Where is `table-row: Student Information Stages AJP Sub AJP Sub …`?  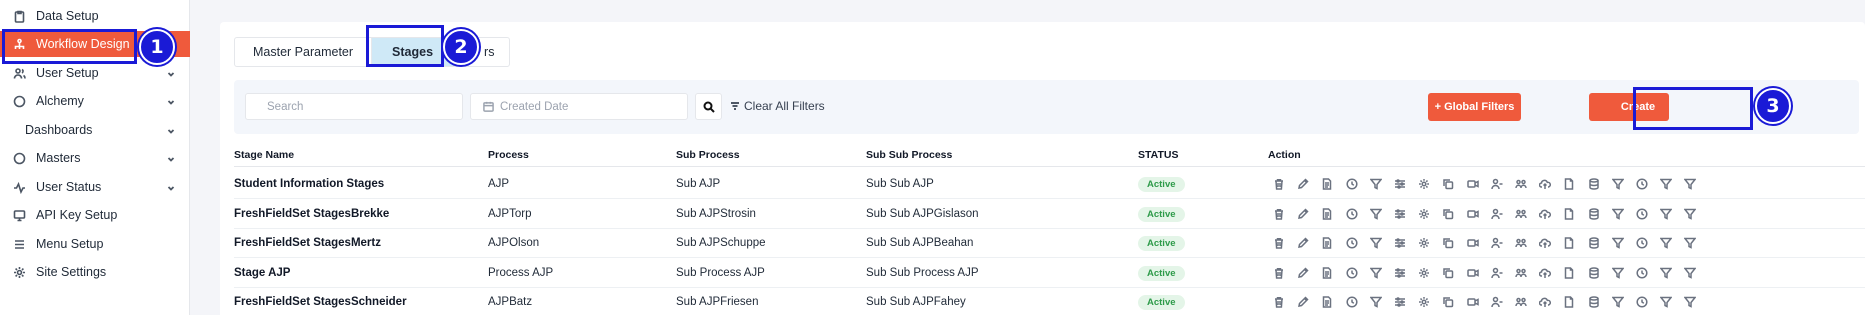 table-row: Student Information Stages AJP Sub AJP Sub … is located at coordinates (1049, 184).